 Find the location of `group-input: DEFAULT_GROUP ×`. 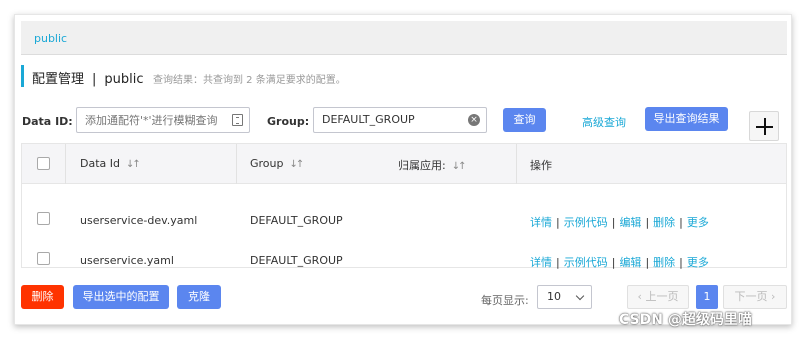

group-input: DEFAULT_GROUP × is located at coordinates (400, 120).